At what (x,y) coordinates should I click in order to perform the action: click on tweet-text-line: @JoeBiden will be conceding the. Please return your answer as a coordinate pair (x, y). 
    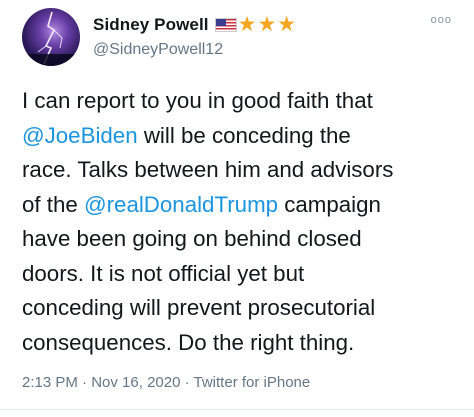
    Looking at the image, I should click on (240, 136).